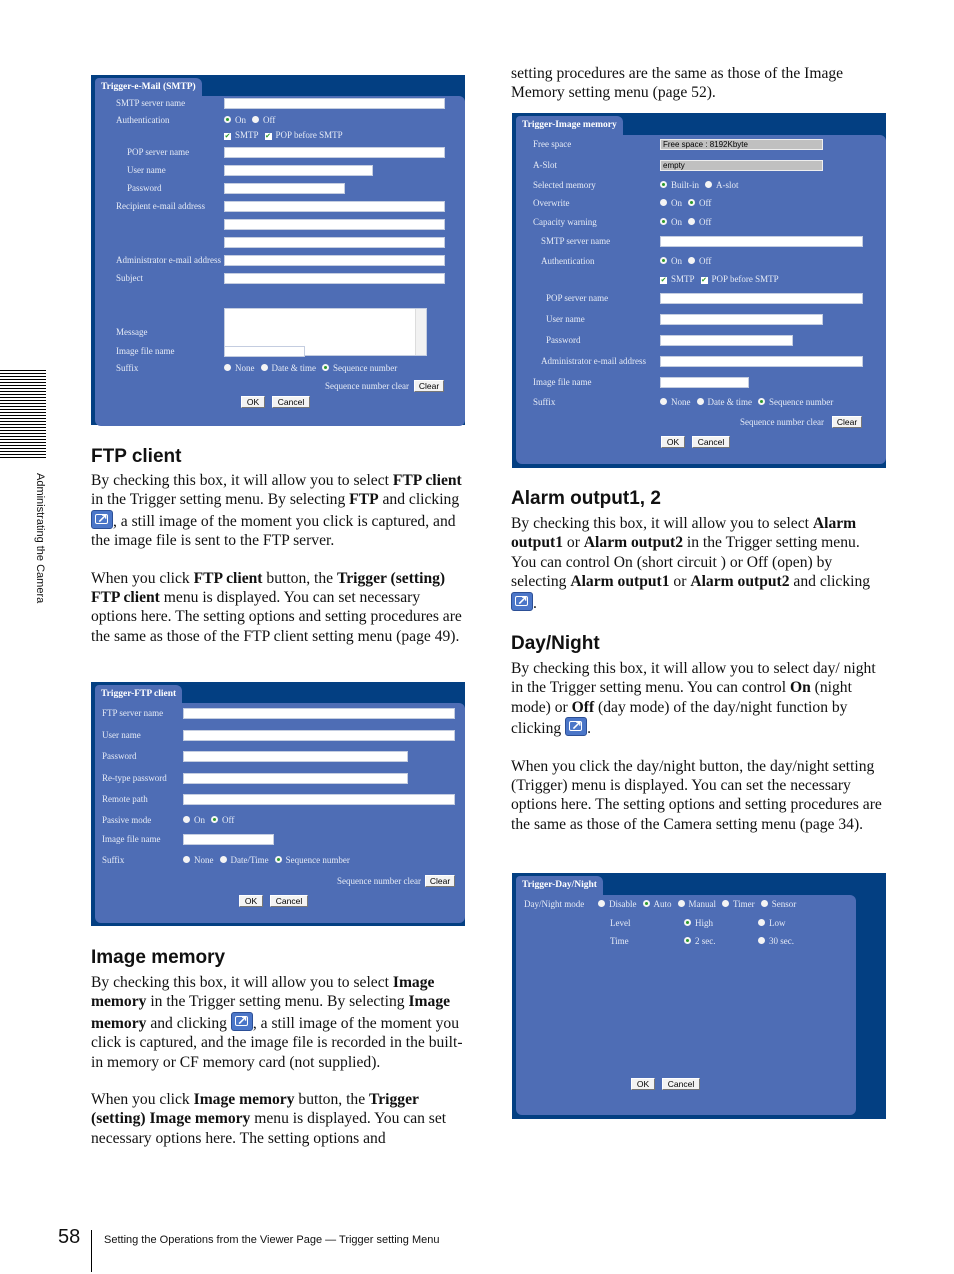  What do you see at coordinates (319, 799) in the screenshot?
I see `remote-path-field` at bounding box center [319, 799].